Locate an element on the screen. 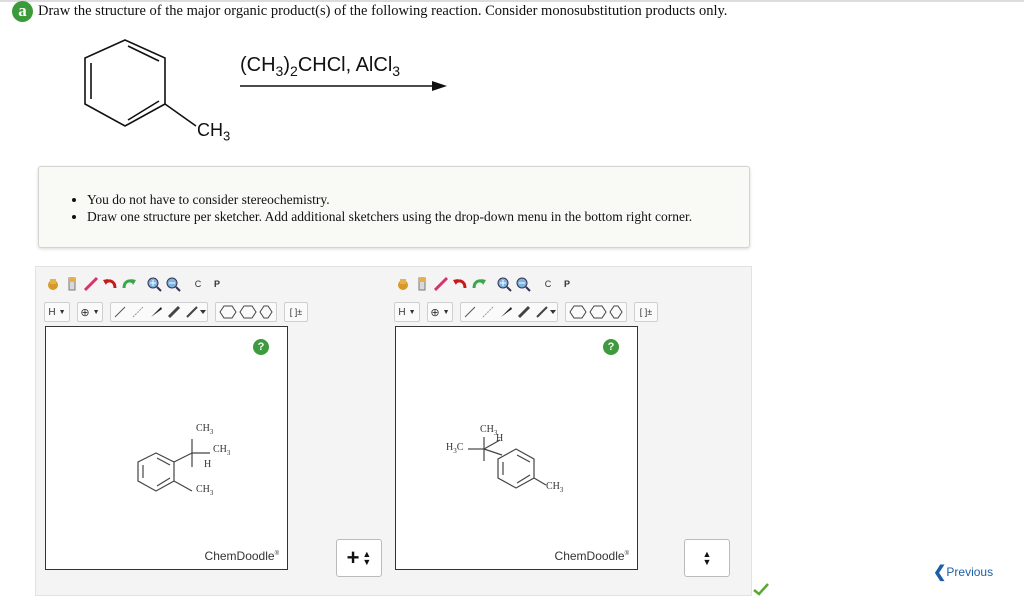 The image size is (1024, 600). methyl-label: H3C is located at coordinates (455, 448).